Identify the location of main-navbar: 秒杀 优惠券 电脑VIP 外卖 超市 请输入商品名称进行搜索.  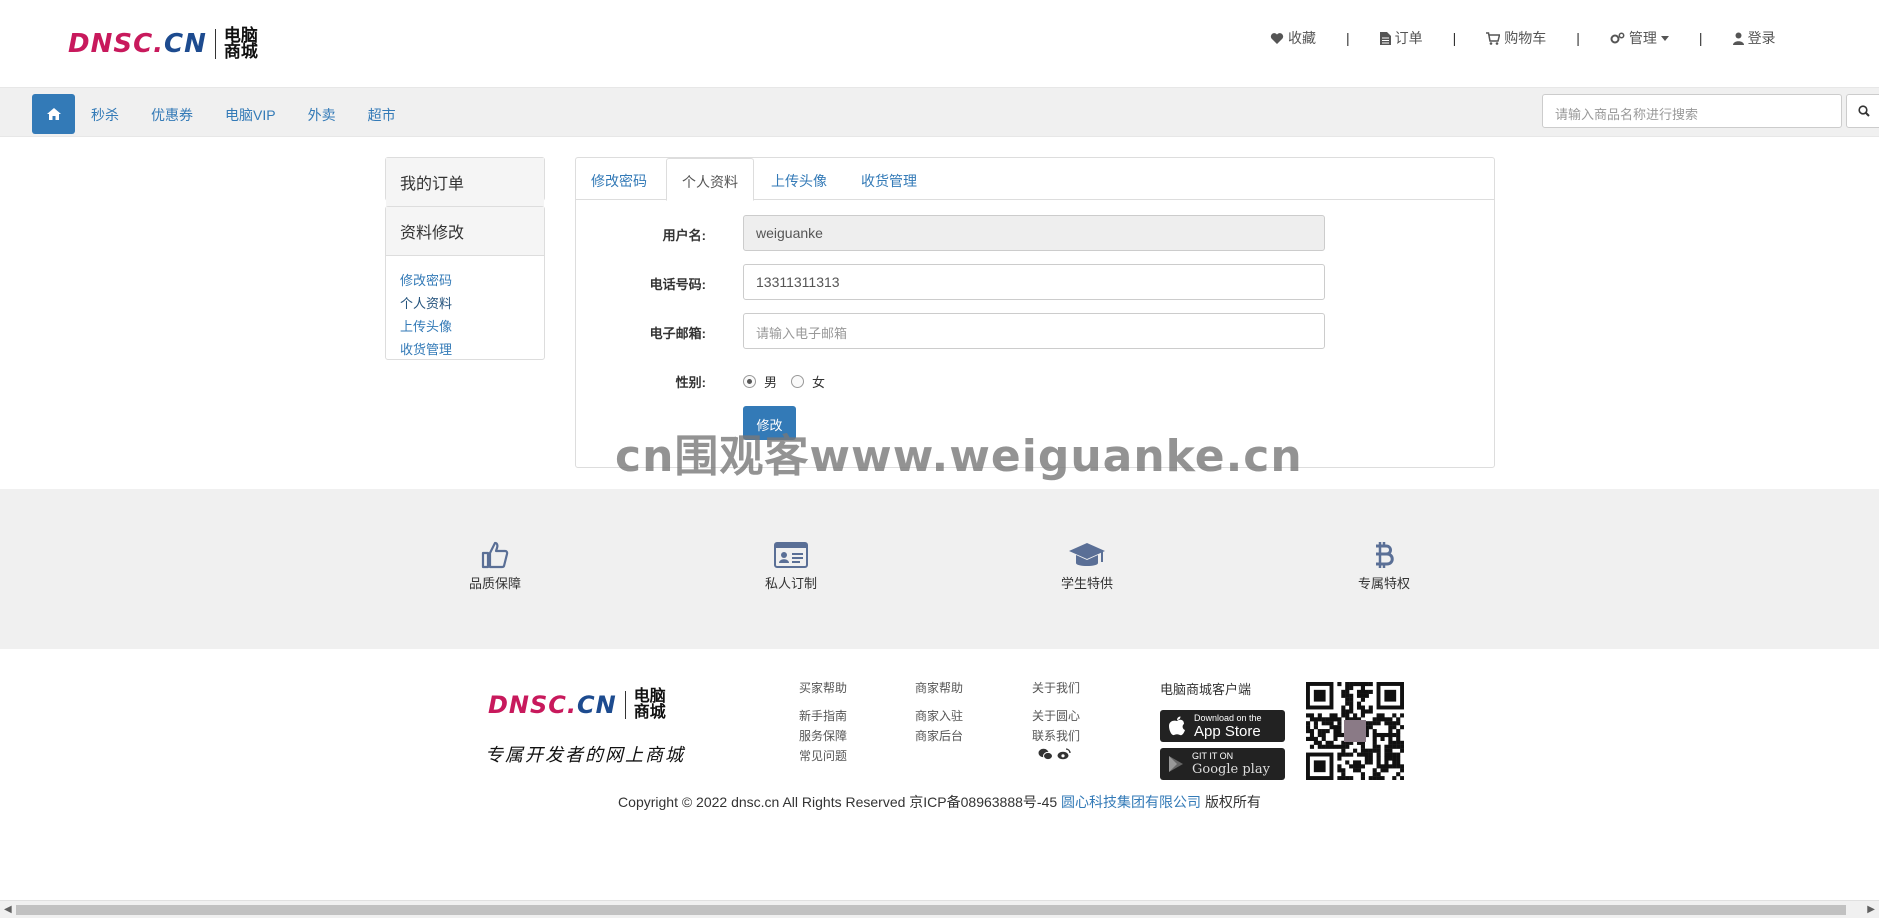
(939, 112).